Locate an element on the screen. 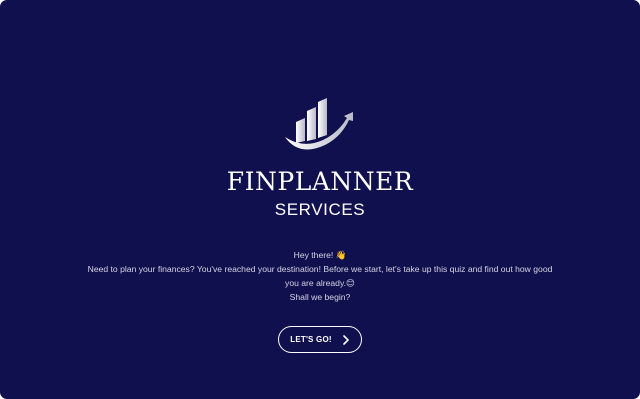  intro-line-3: Shall we begin? is located at coordinates (320, 297).